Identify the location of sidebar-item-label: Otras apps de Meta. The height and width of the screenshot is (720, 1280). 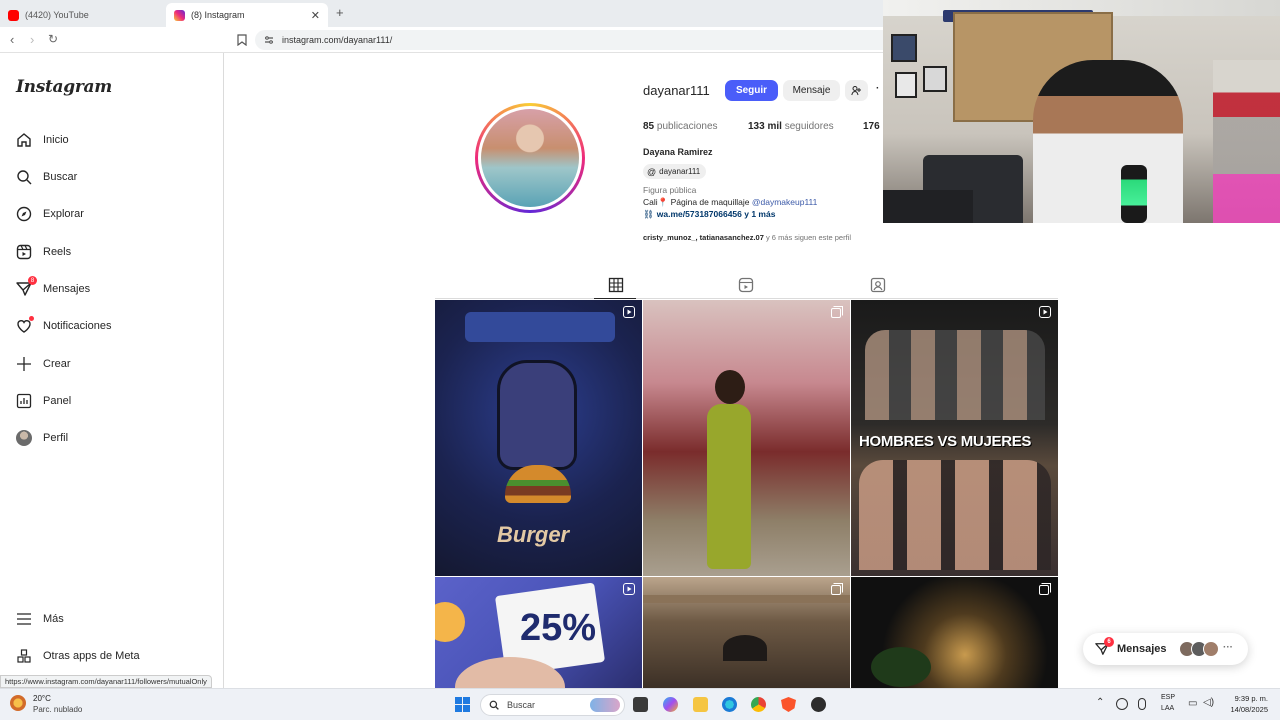
(91, 656).